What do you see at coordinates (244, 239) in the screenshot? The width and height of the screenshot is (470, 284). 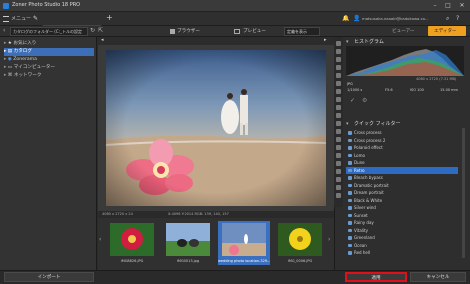 I see `wedding-thumbnail` at bounding box center [244, 239].